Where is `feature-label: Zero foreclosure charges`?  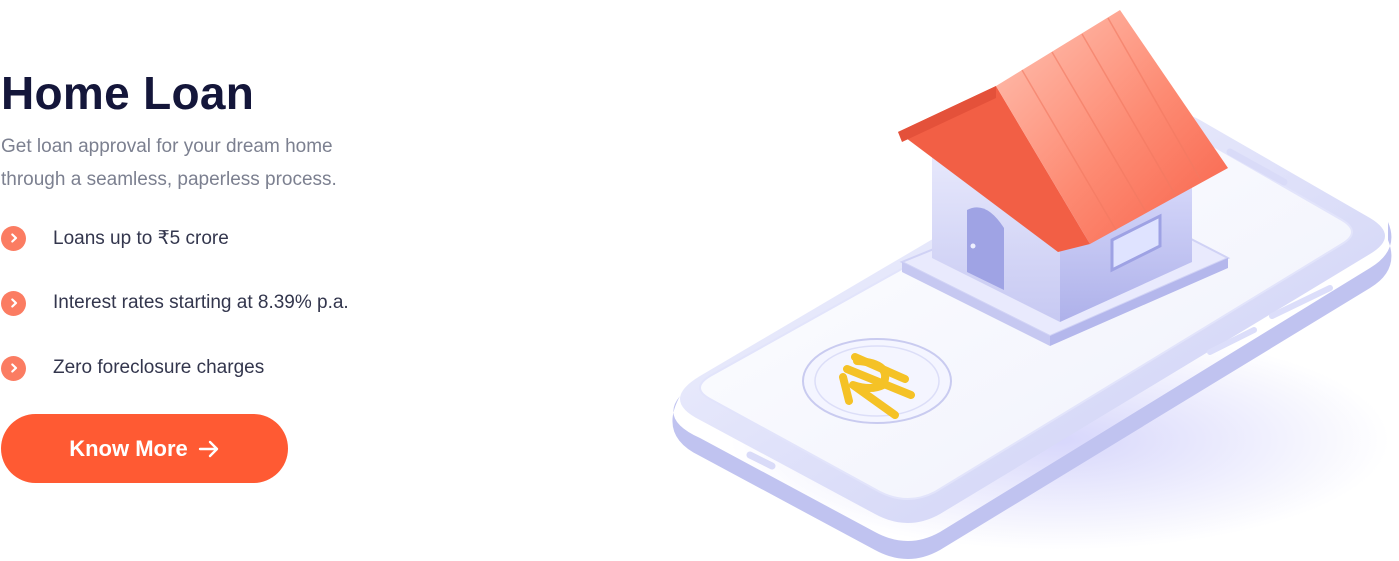
feature-label: Zero foreclosure charges is located at coordinates (159, 367).